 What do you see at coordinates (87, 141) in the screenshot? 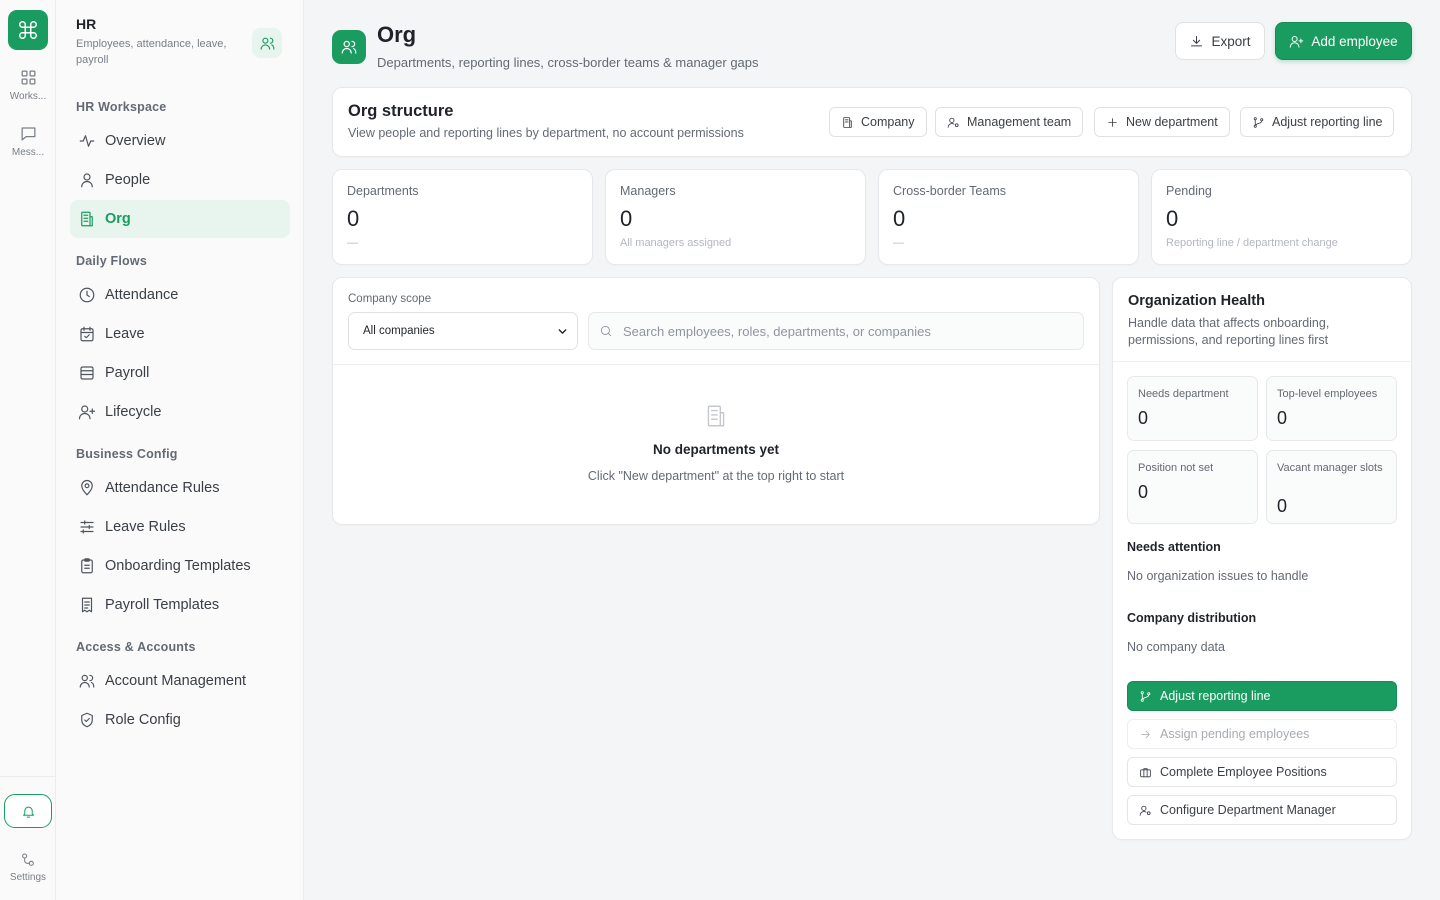
I see `activity-icon` at bounding box center [87, 141].